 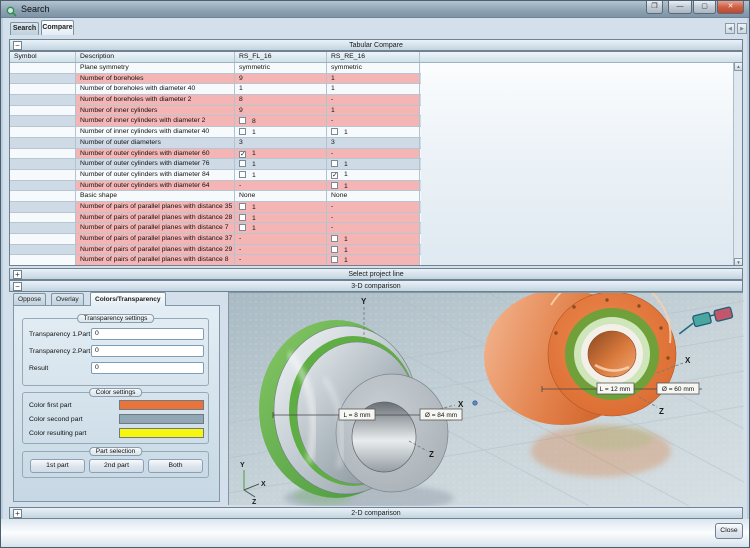 I want to click on close-button: Close, so click(x=729, y=531).